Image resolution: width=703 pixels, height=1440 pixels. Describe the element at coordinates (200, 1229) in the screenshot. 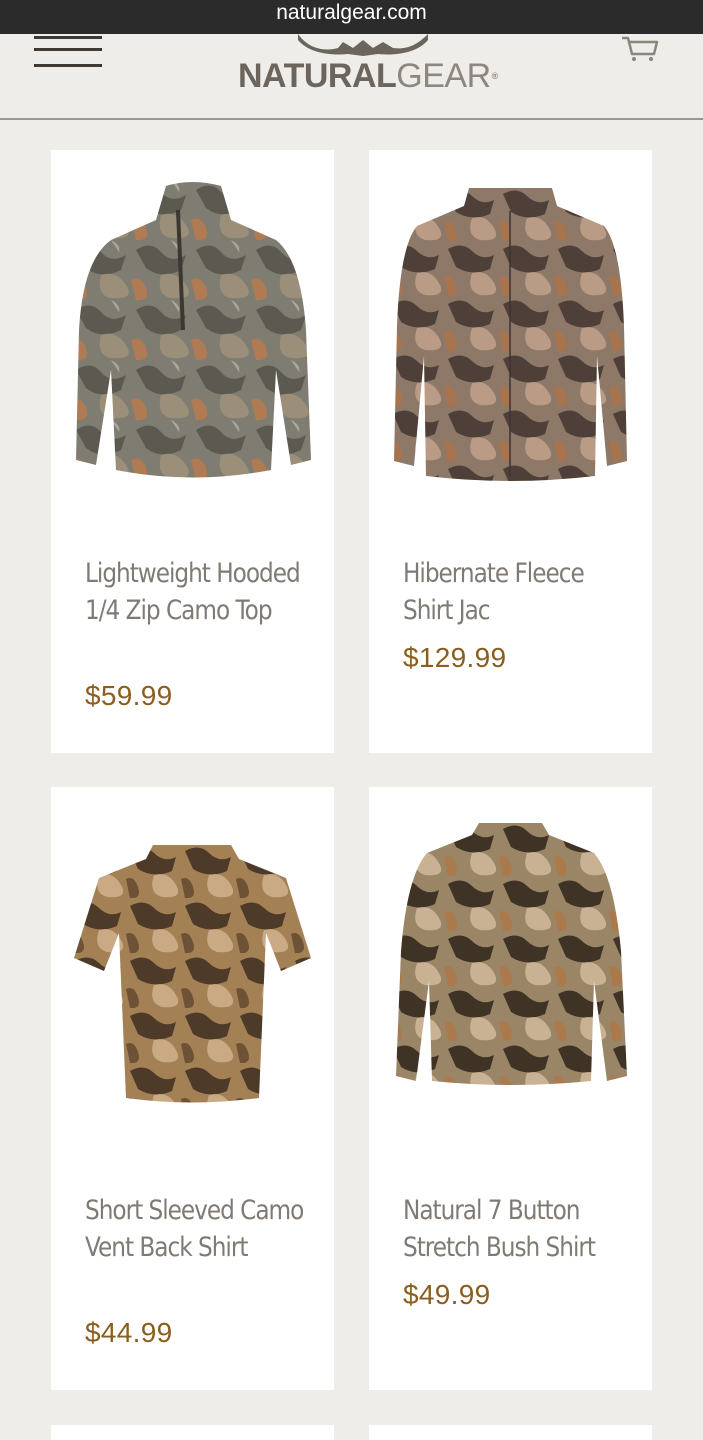

I see `product-name: Short Sleeved Camo Vent Back Shirt` at that location.